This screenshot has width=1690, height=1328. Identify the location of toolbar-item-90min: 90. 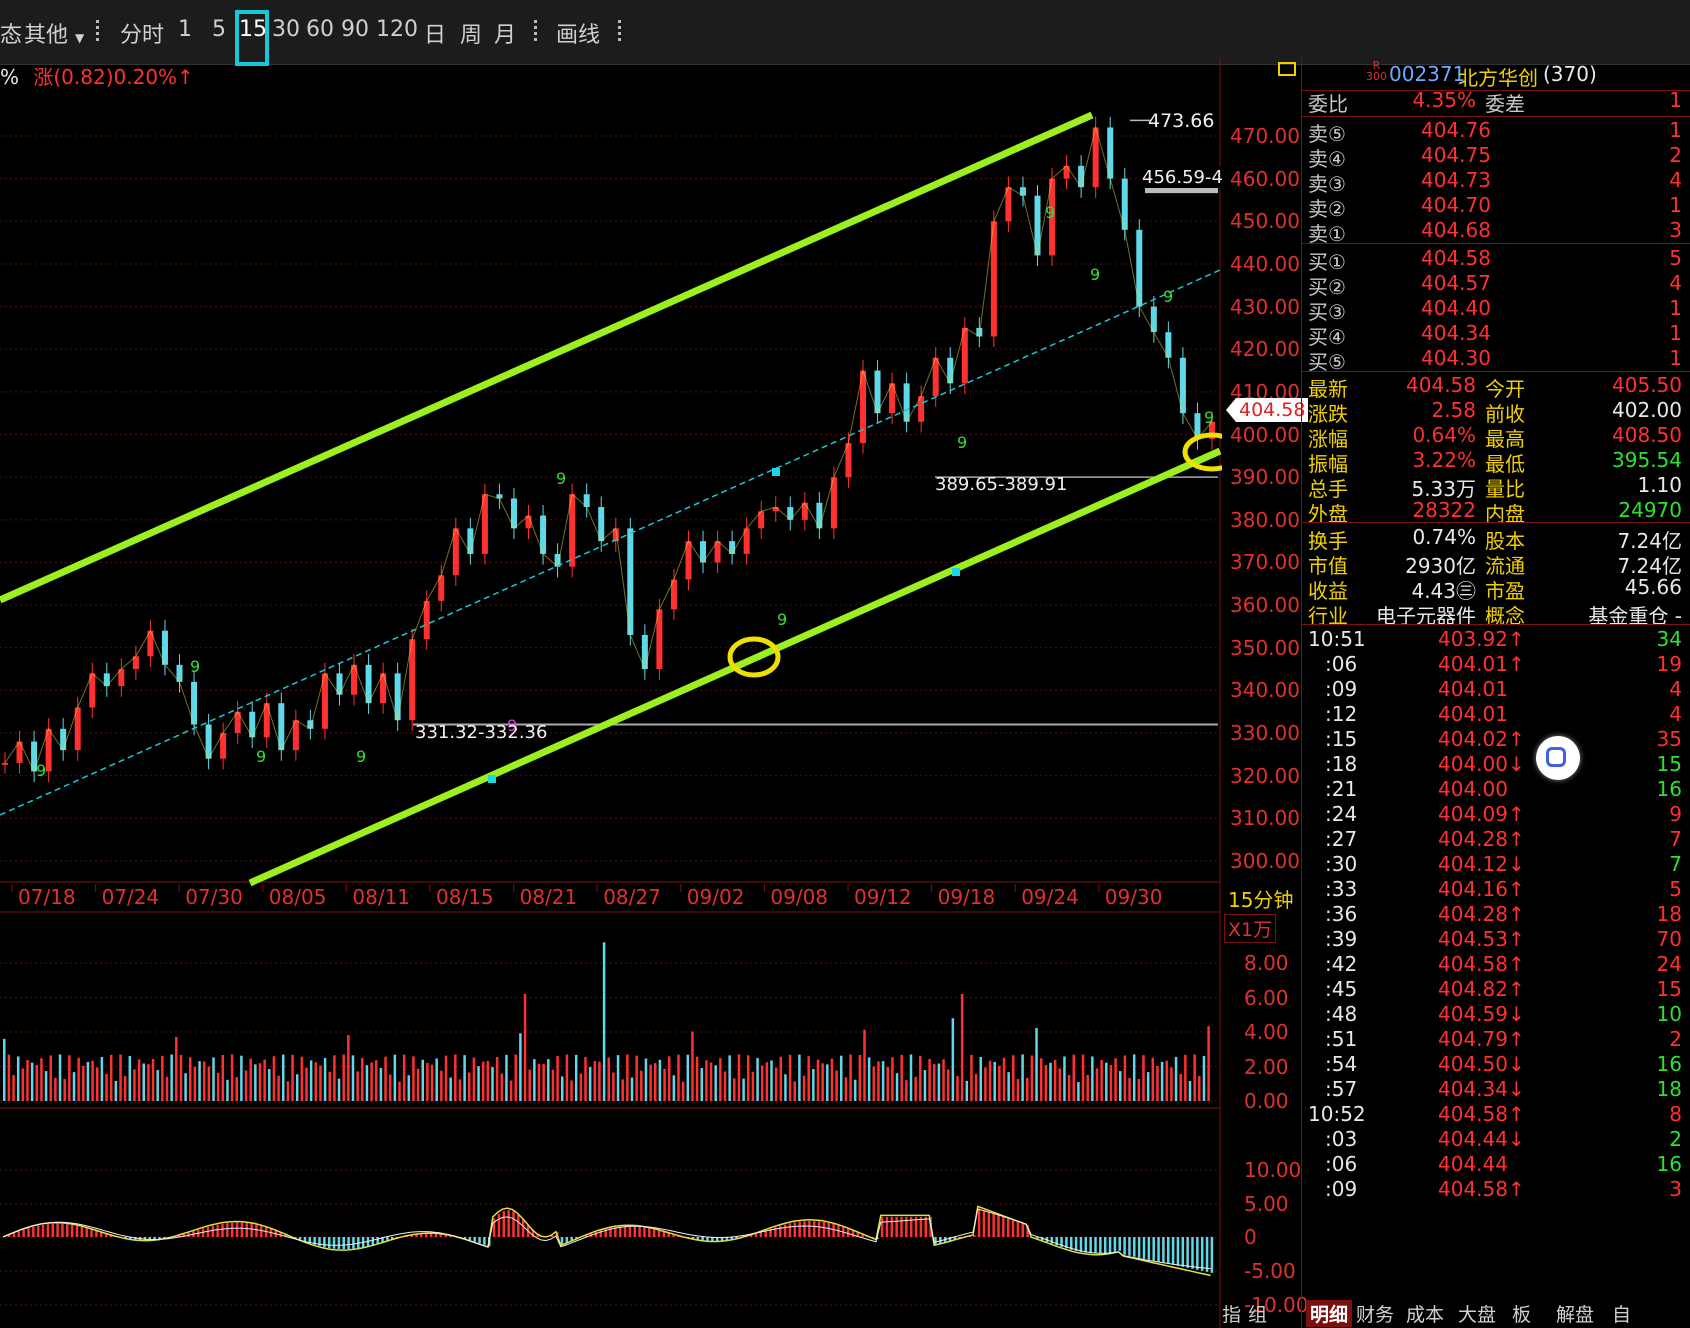
(355, 29).